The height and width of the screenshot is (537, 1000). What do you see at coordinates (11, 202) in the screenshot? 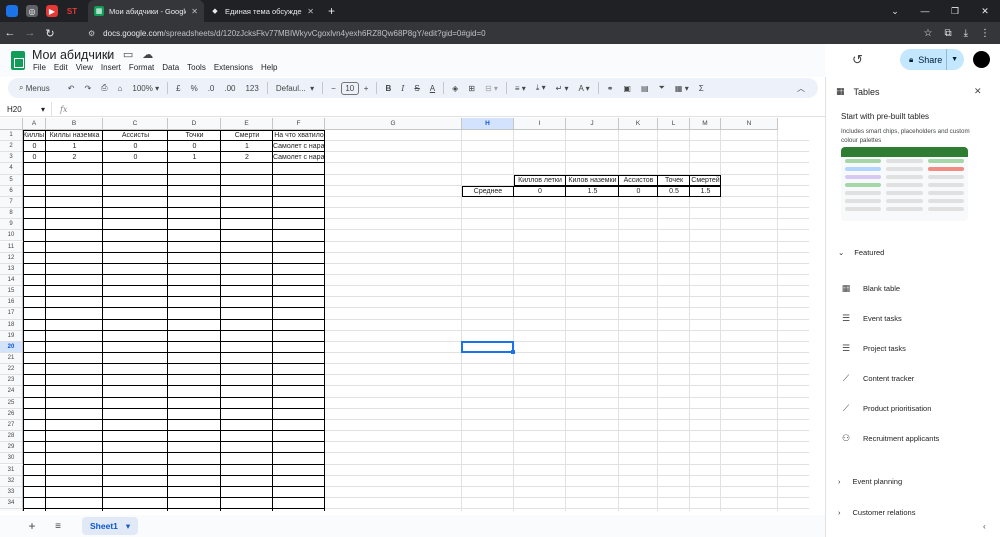
I see `row-header-7: 7` at bounding box center [11, 202].